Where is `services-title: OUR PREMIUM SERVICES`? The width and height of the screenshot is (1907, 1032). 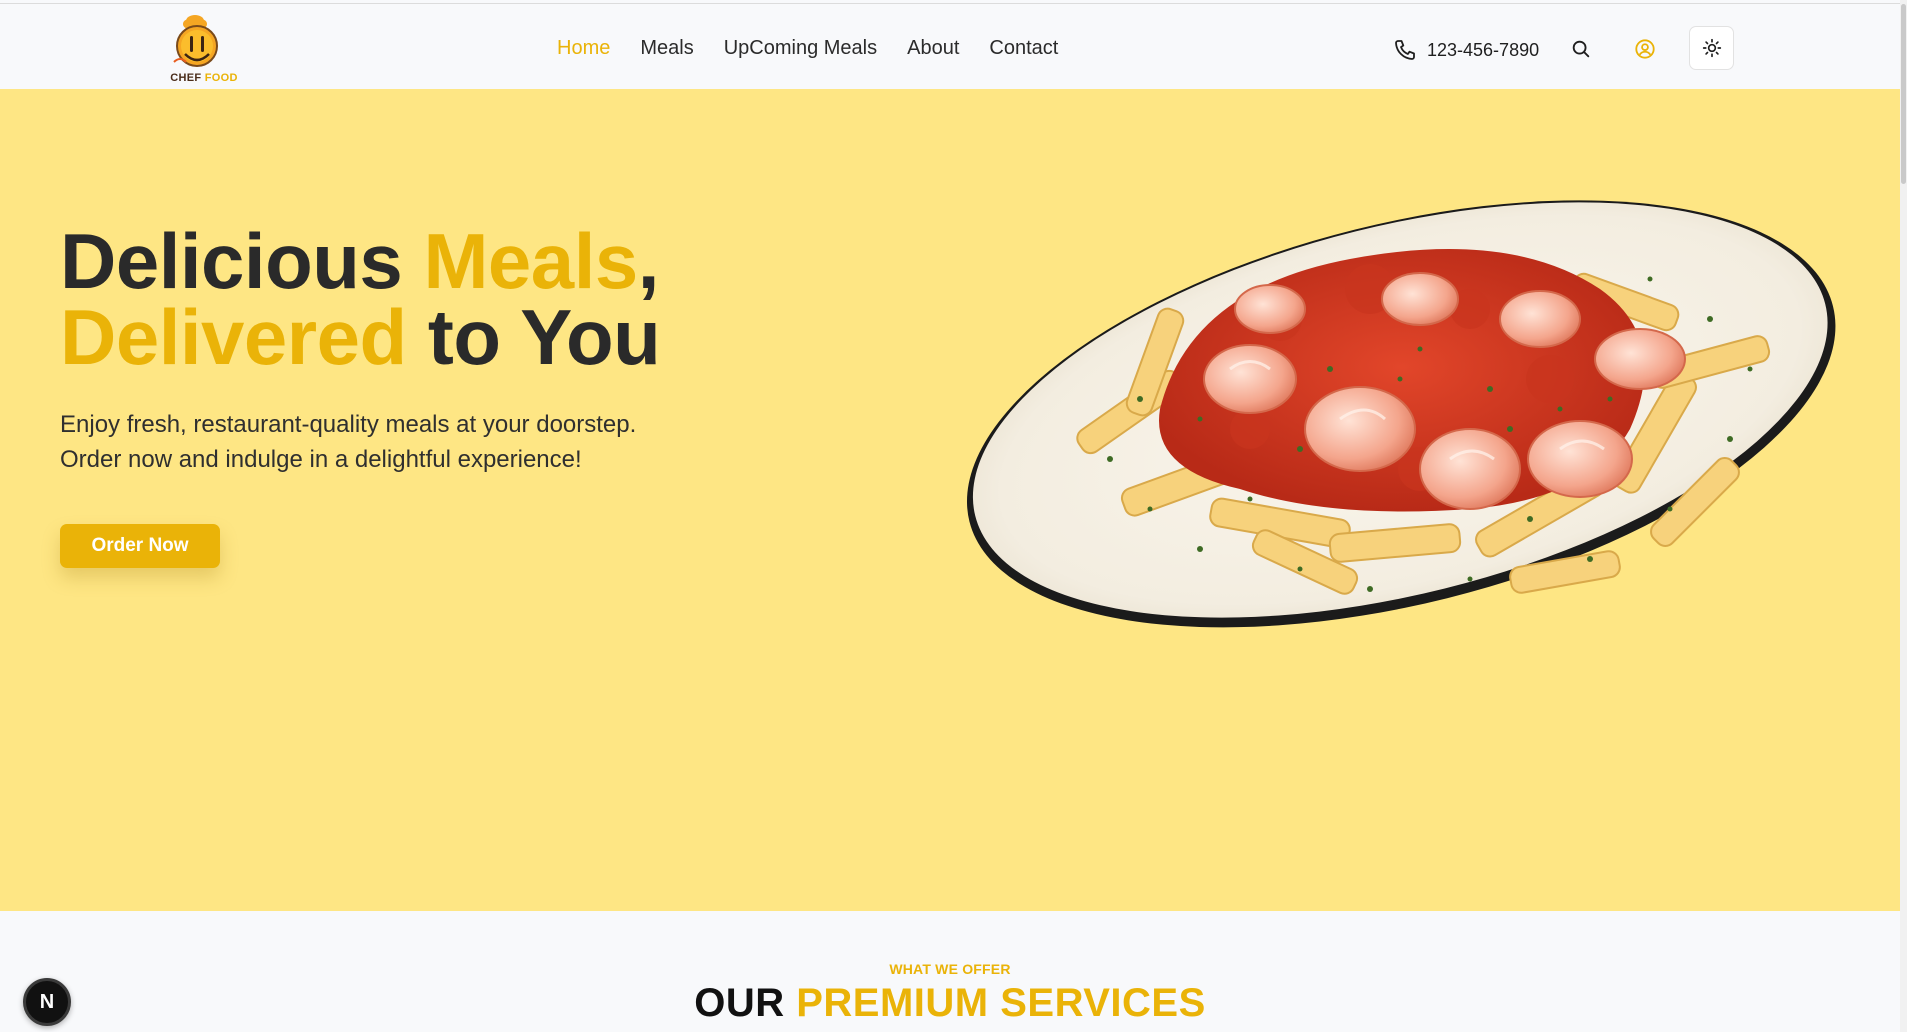 services-title: OUR PREMIUM SERVICES is located at coordinates (950, 1003).